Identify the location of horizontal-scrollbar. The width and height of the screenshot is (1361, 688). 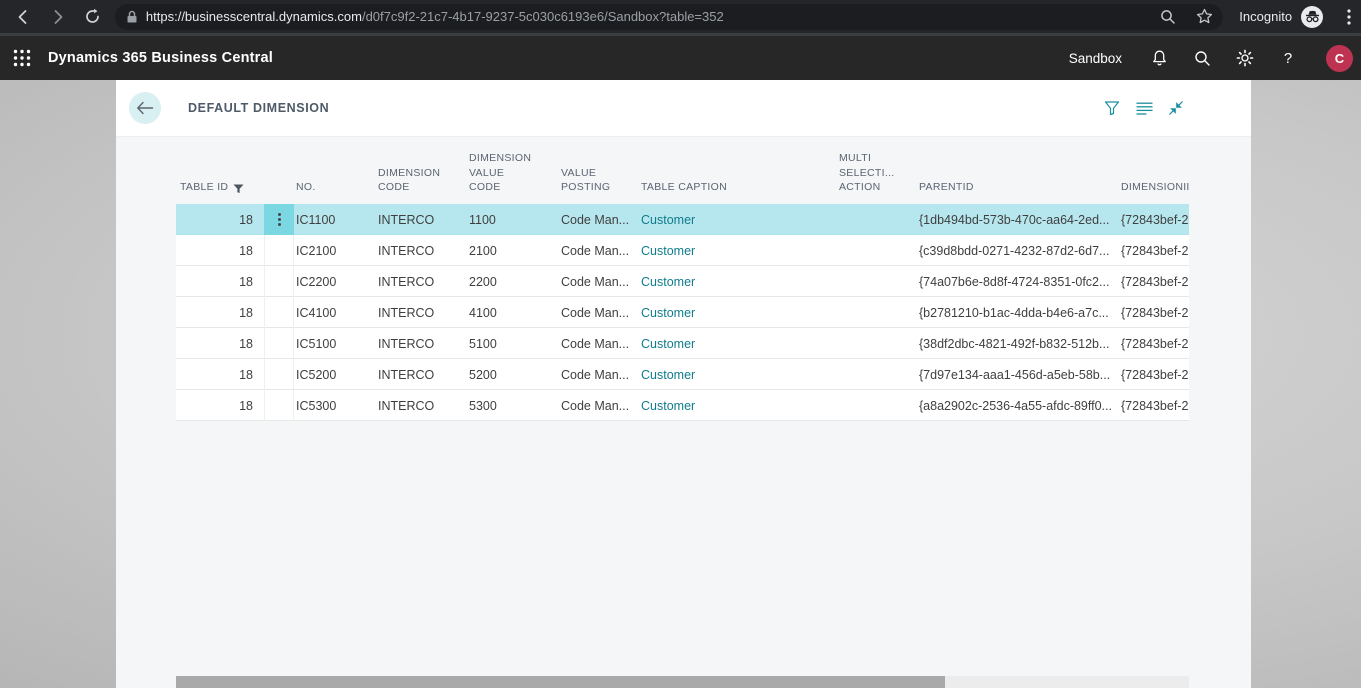
(682, 682).